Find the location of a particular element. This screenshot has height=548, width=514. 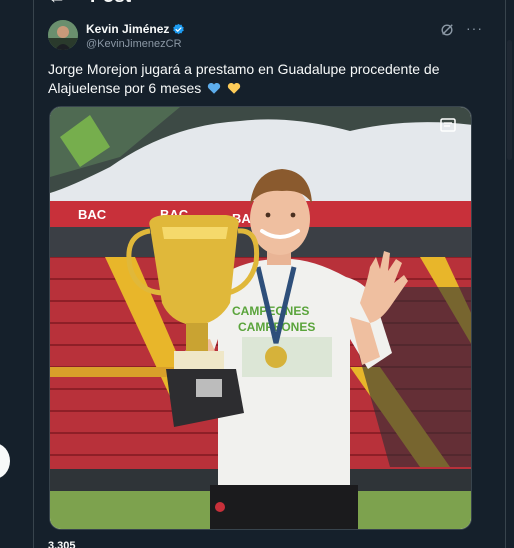

more-options-icon: ··· is located at coordinates (474, 28).